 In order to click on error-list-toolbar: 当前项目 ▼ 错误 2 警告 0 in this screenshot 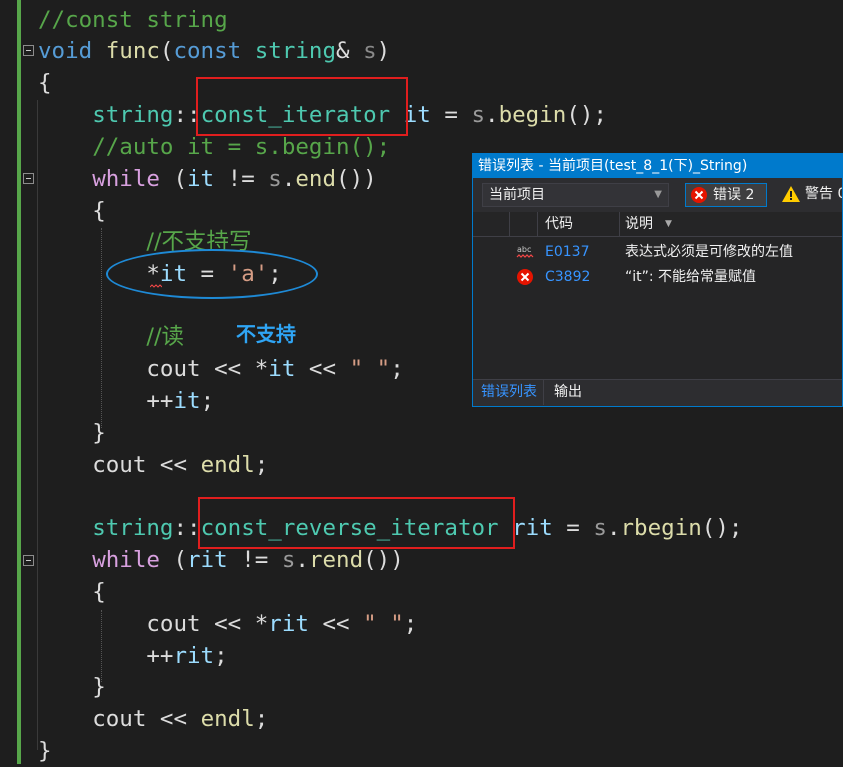, I will do `click(657, 195)`.